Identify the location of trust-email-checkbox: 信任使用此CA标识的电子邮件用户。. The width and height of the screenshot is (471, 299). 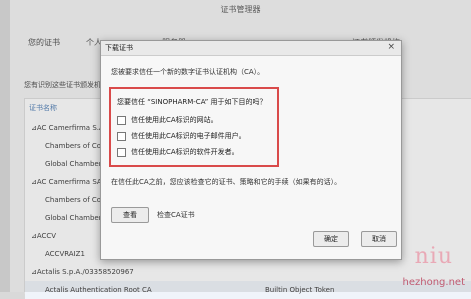
(181, 137).